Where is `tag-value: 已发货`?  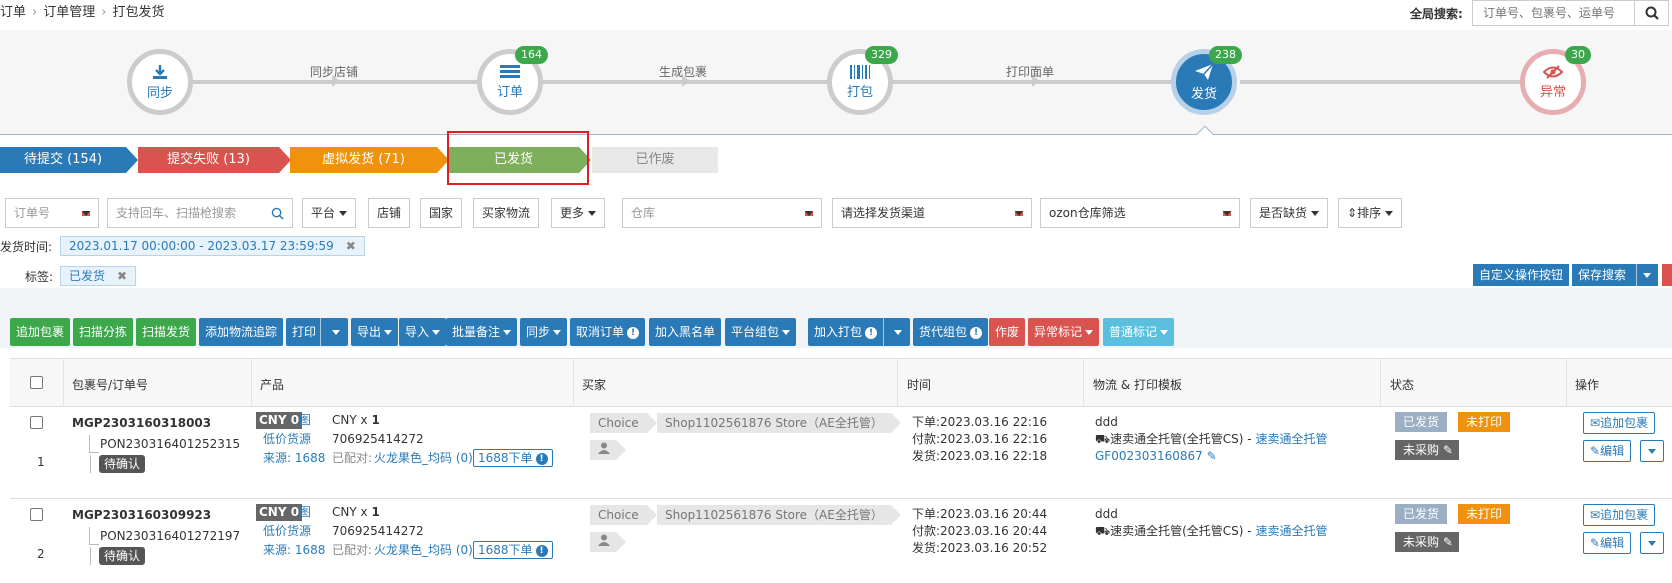
tag-value: 已发货 is located at coordinates (87, 276).